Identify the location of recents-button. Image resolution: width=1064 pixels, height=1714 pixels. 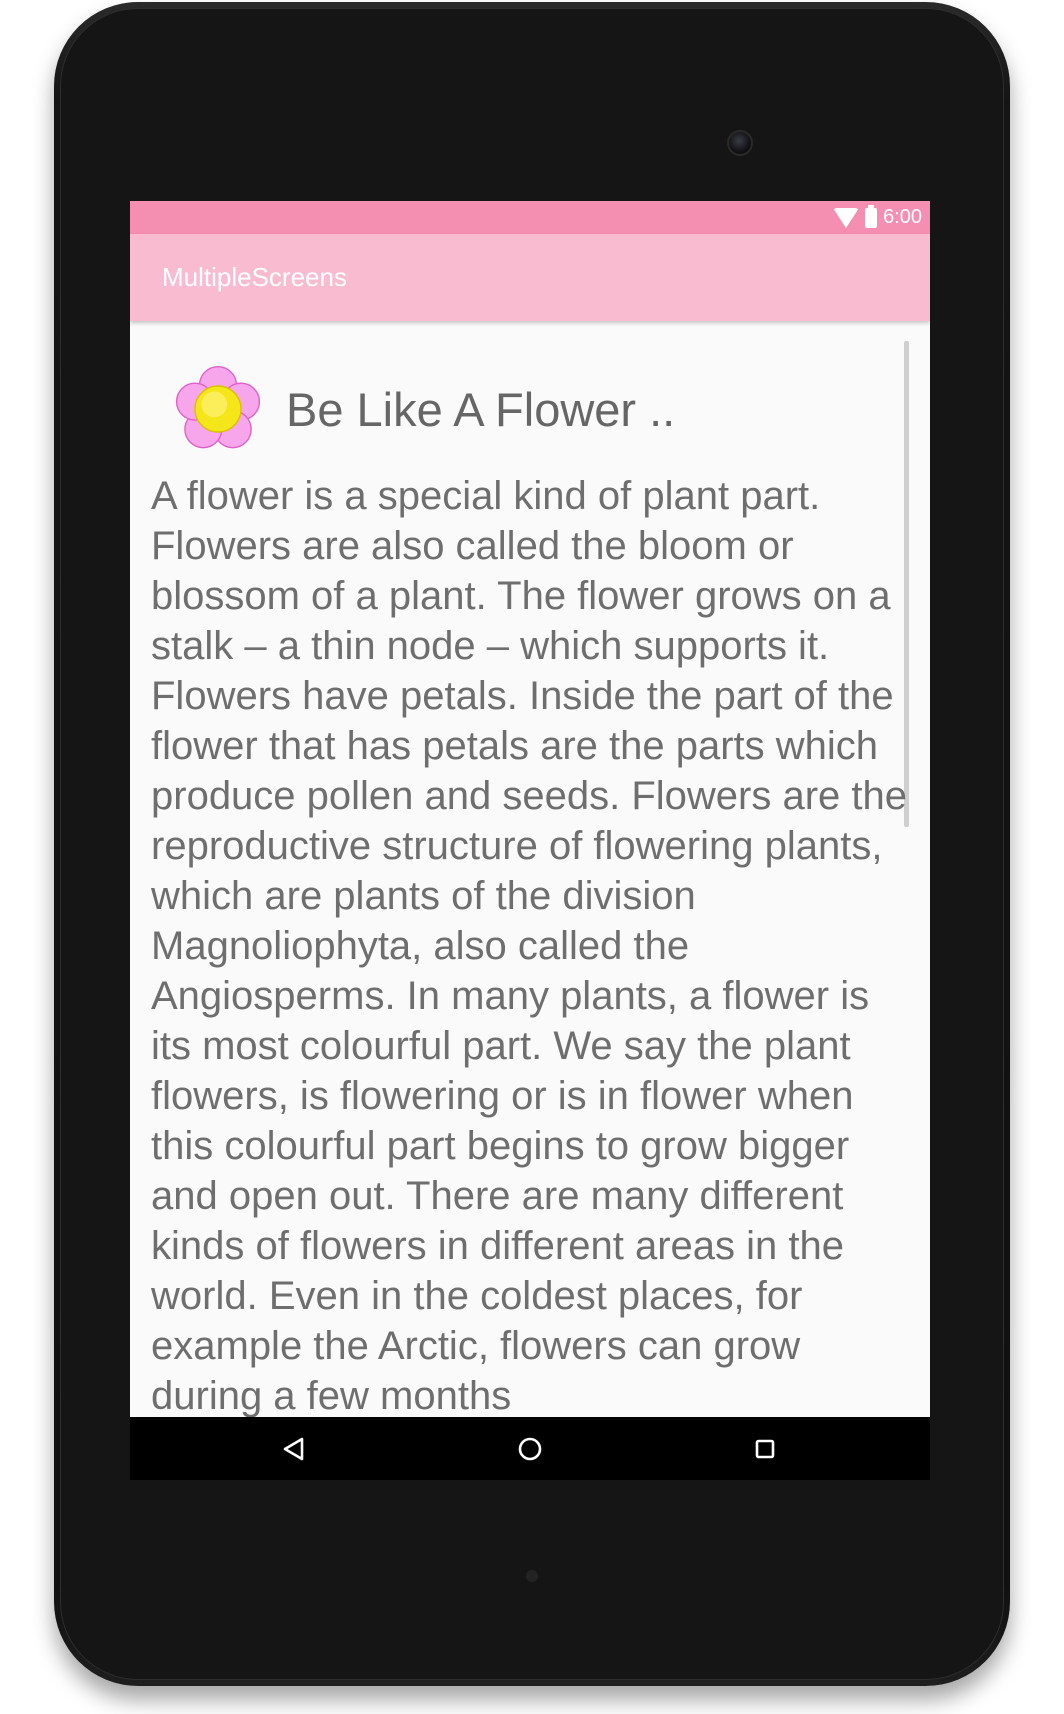
(765, 1448).